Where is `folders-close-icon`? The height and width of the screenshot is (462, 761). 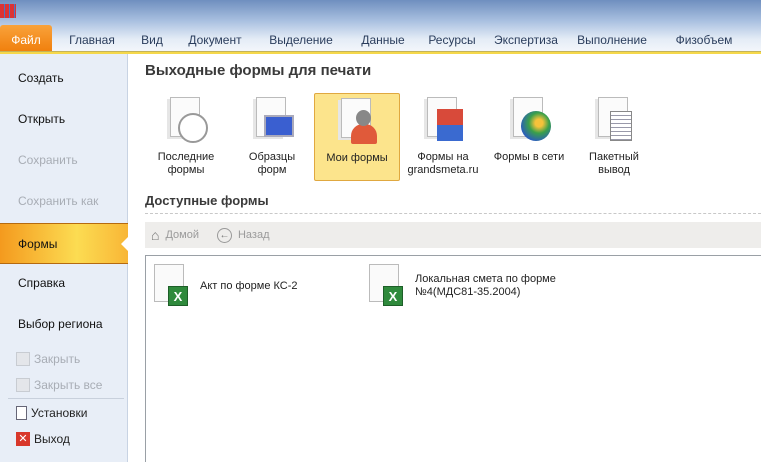 folders-close-icon is located at coordinates (23, 385).